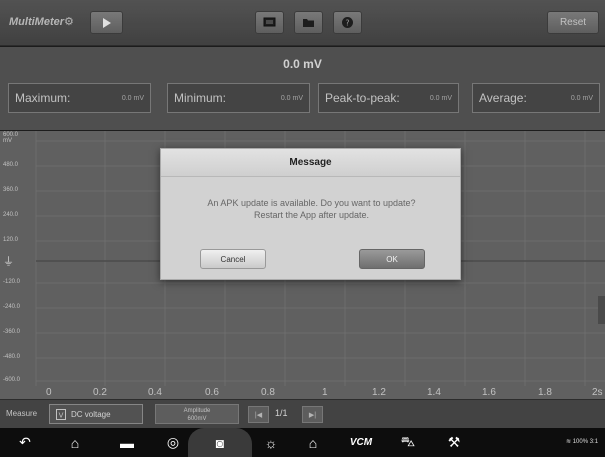  I want to click on back-arrow-icon: ↶, so click(25, 442).